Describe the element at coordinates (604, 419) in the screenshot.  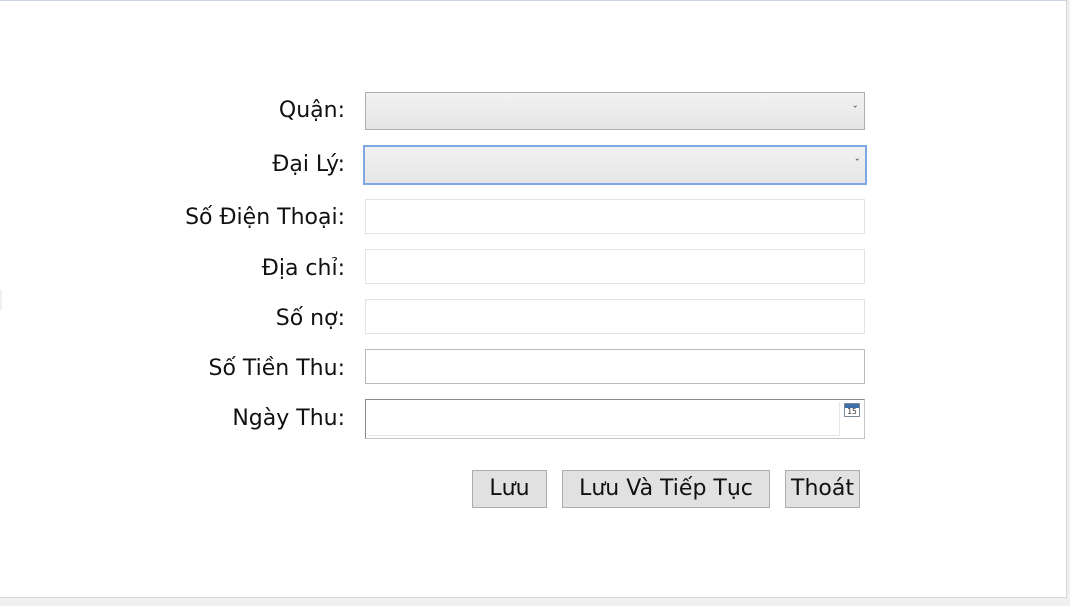
I see `ngay-thu-text-area` at that location.